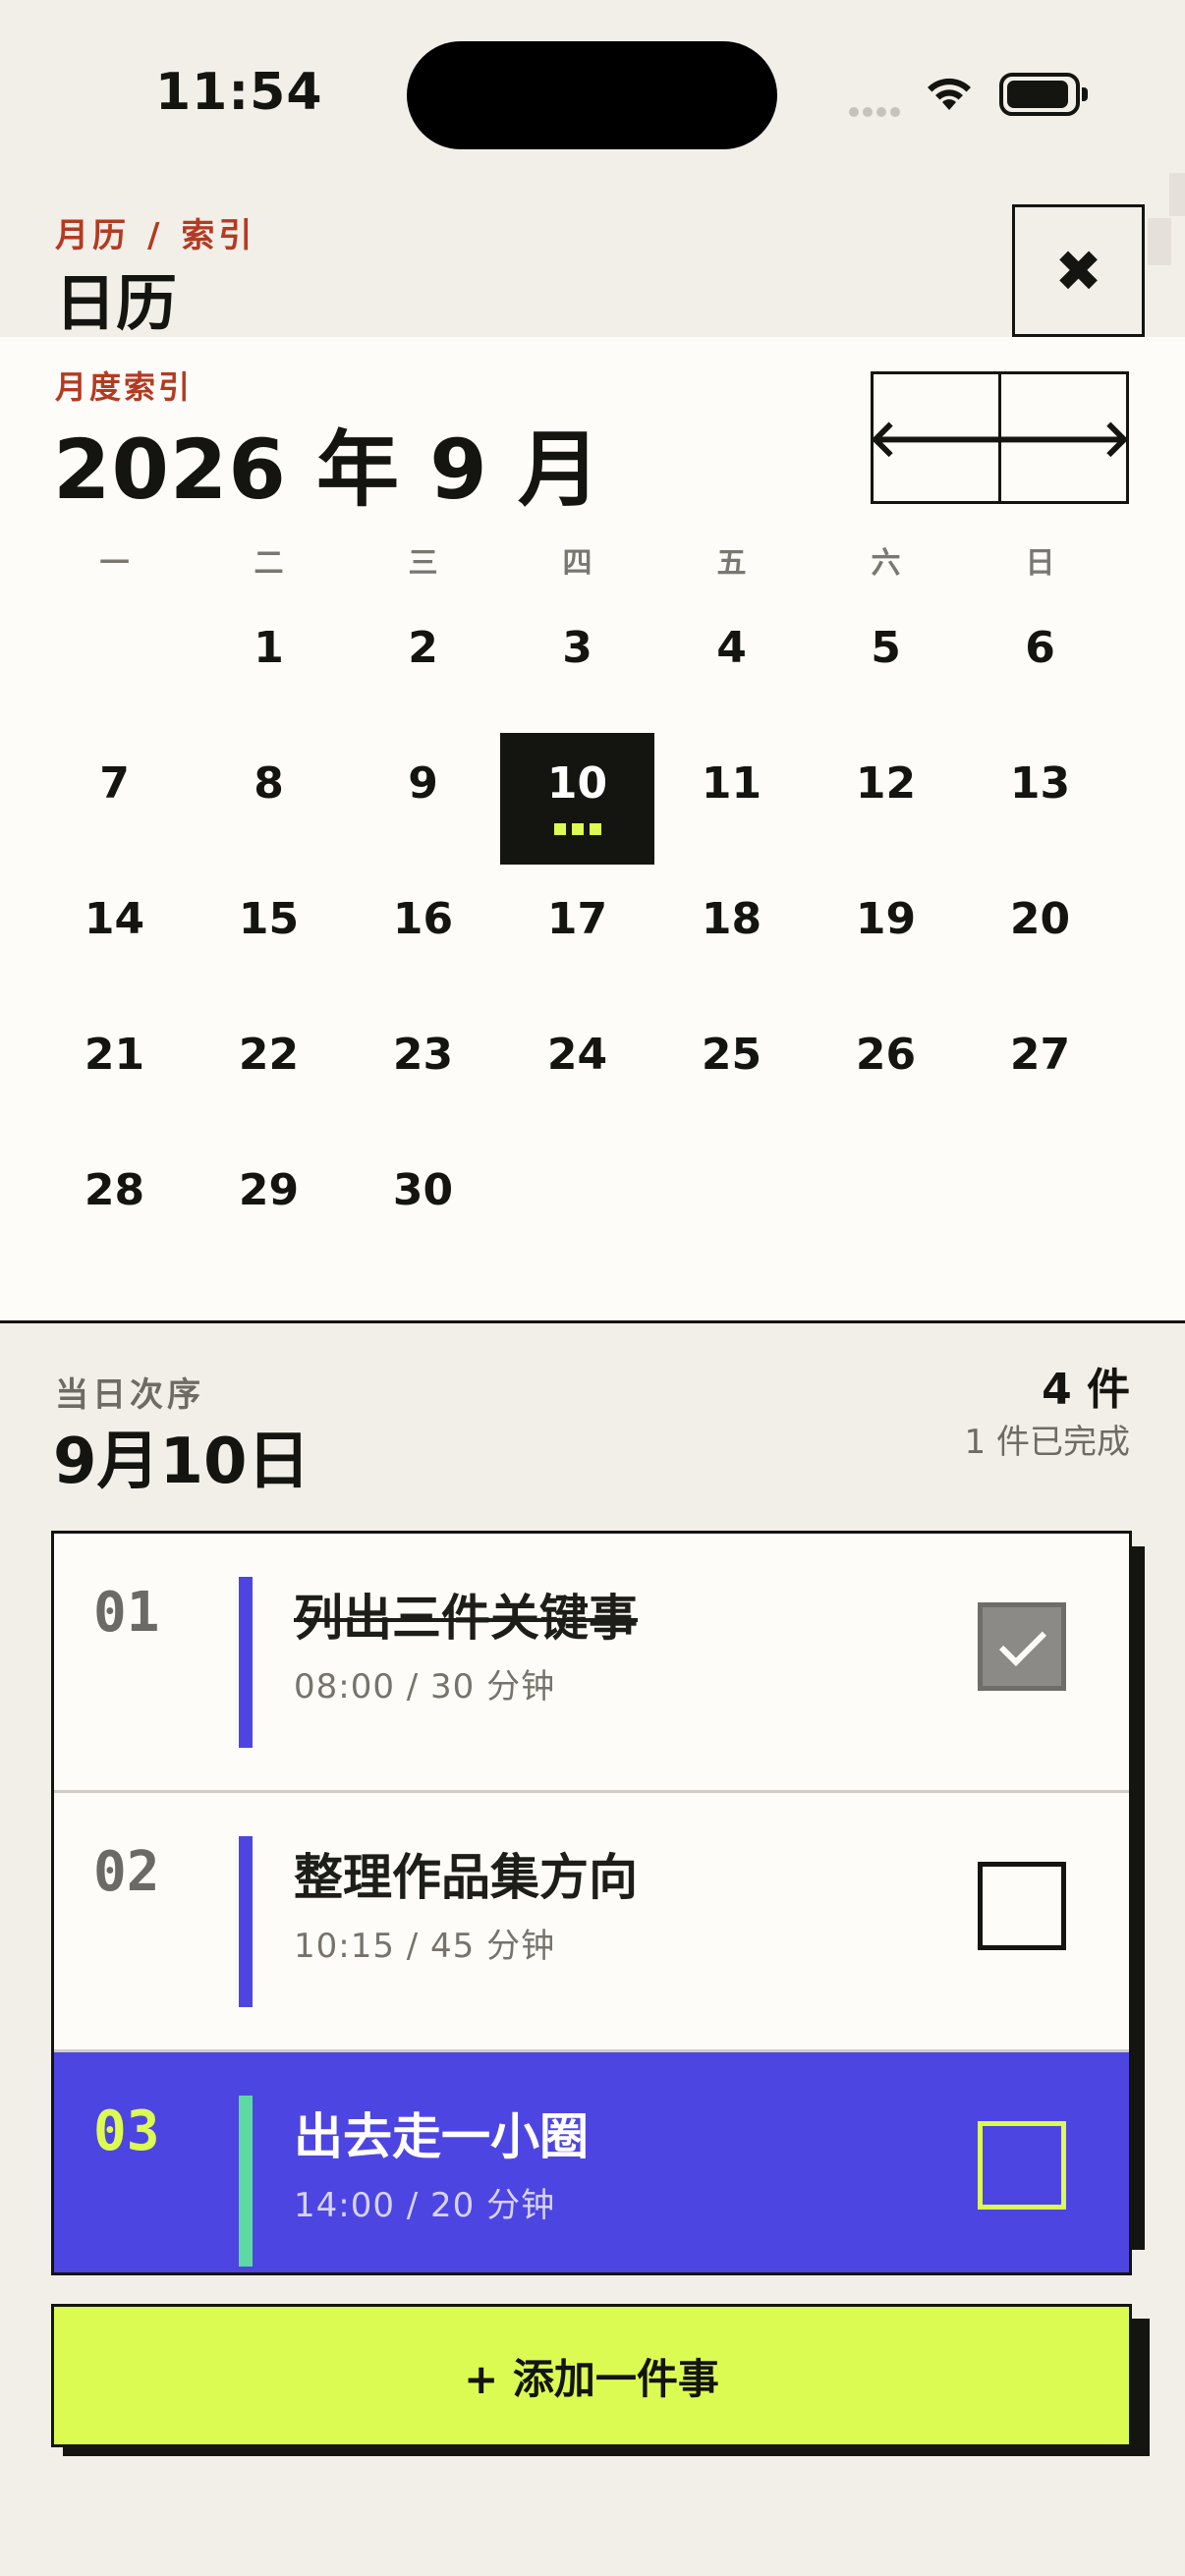 The height and width of the screenshot is (2576, 1185). What do you see at coordinates (466, 1618) in the screenshot?
I see `task-title: 列出三件关键事` at bounding box center [466, 1618].